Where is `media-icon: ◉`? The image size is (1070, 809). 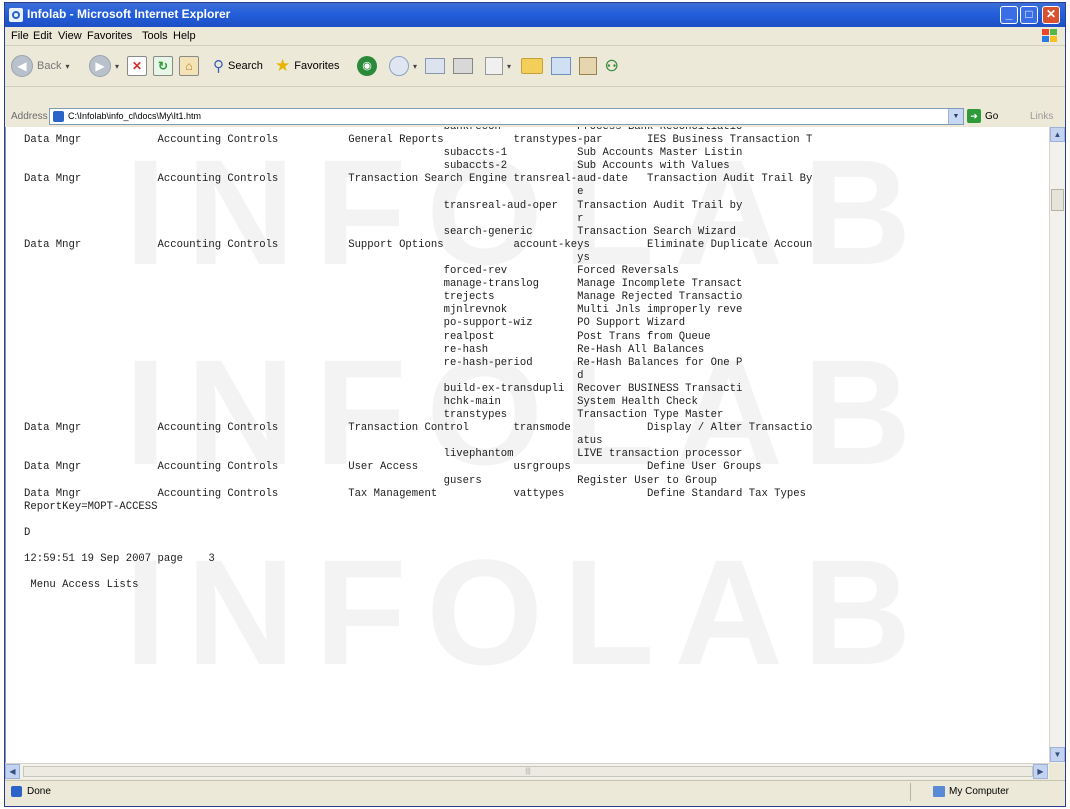 media-icon: ◉ is located at coordinates (367, 66).